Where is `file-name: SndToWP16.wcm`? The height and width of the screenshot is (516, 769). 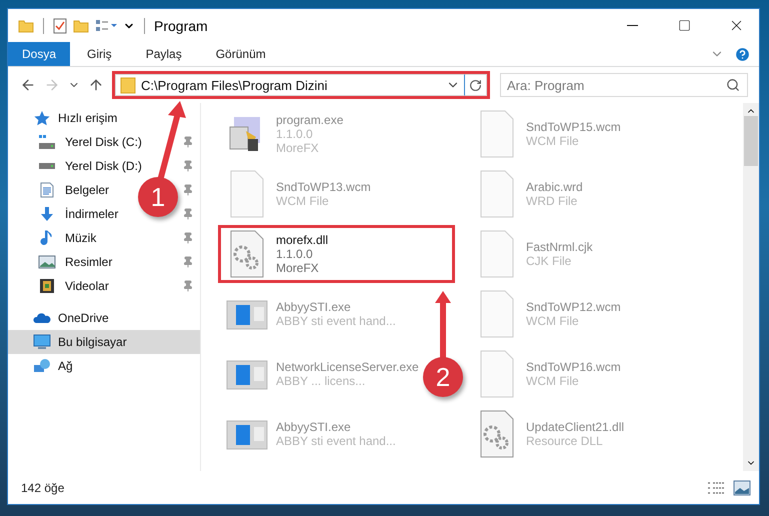 file-name: SndToWP16.wcm is located at coordinates (573, 367).